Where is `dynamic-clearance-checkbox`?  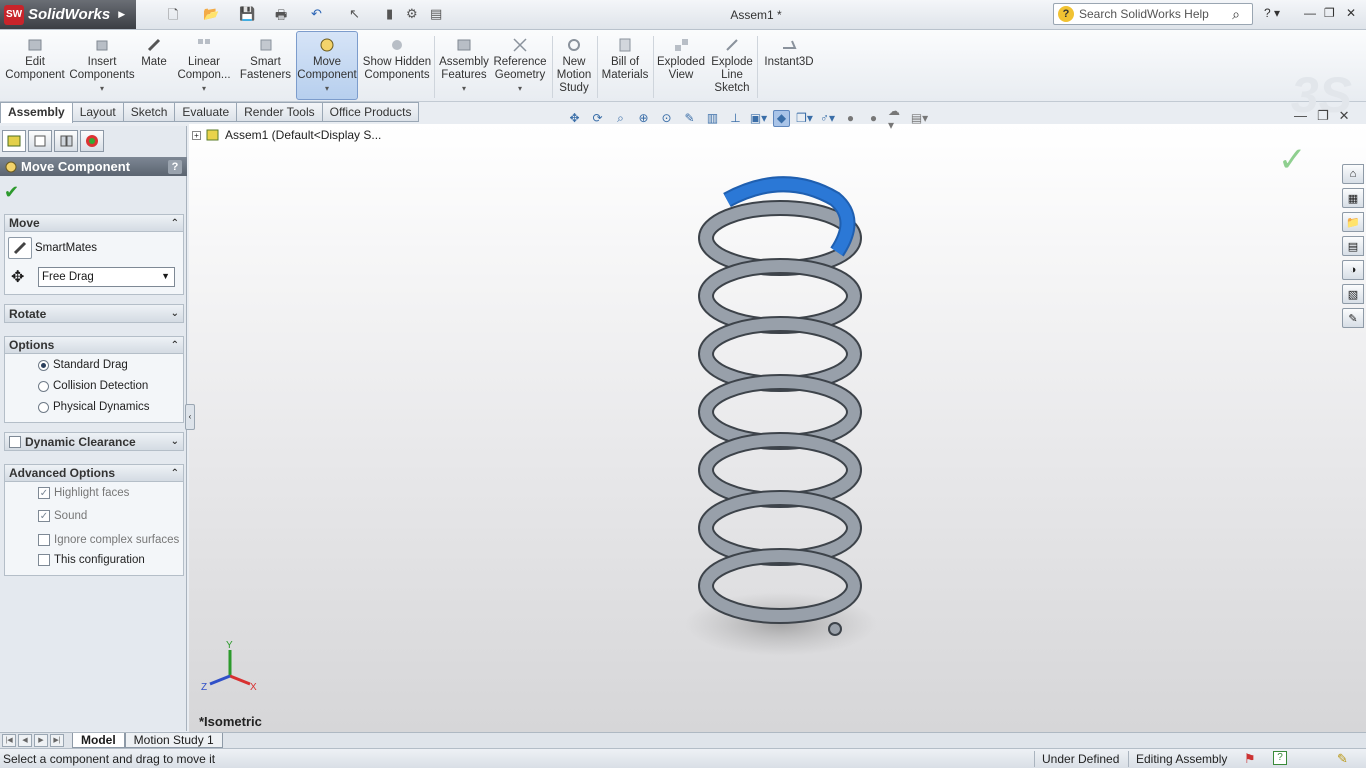
dynamic-clearance-checkbox is located at coordinates (15, 441).